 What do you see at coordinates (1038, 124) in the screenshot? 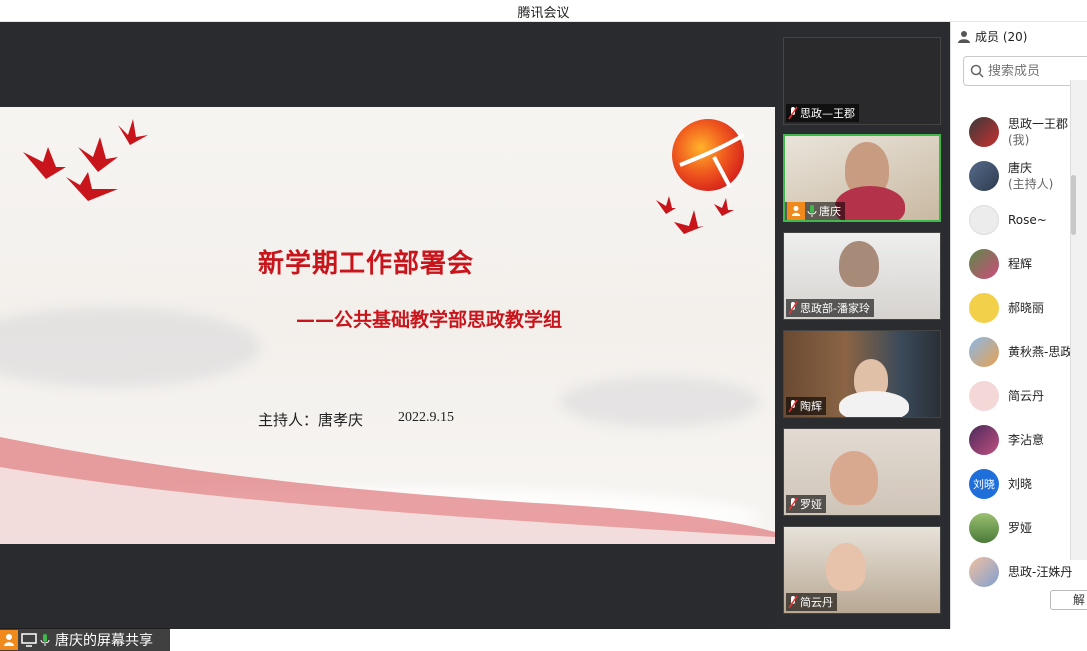
I see `member-name: 思政一王郡` at bounding box center [1038, 124].